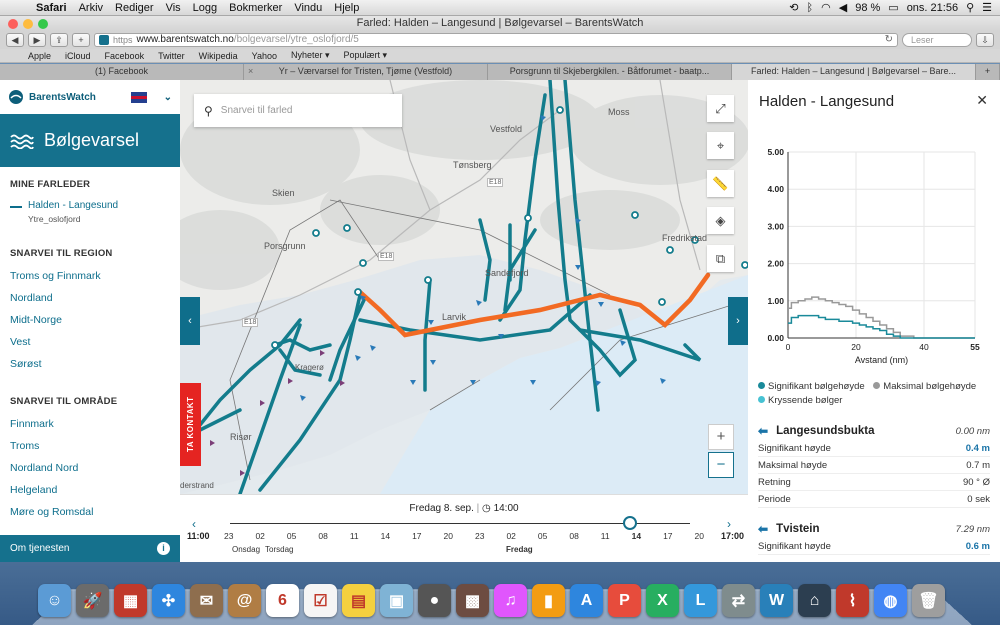  What do you see at coordinates (168, 600) in the screenshot?
I see `dock-safari-icon: ✣` at bounding box center [168, 600].